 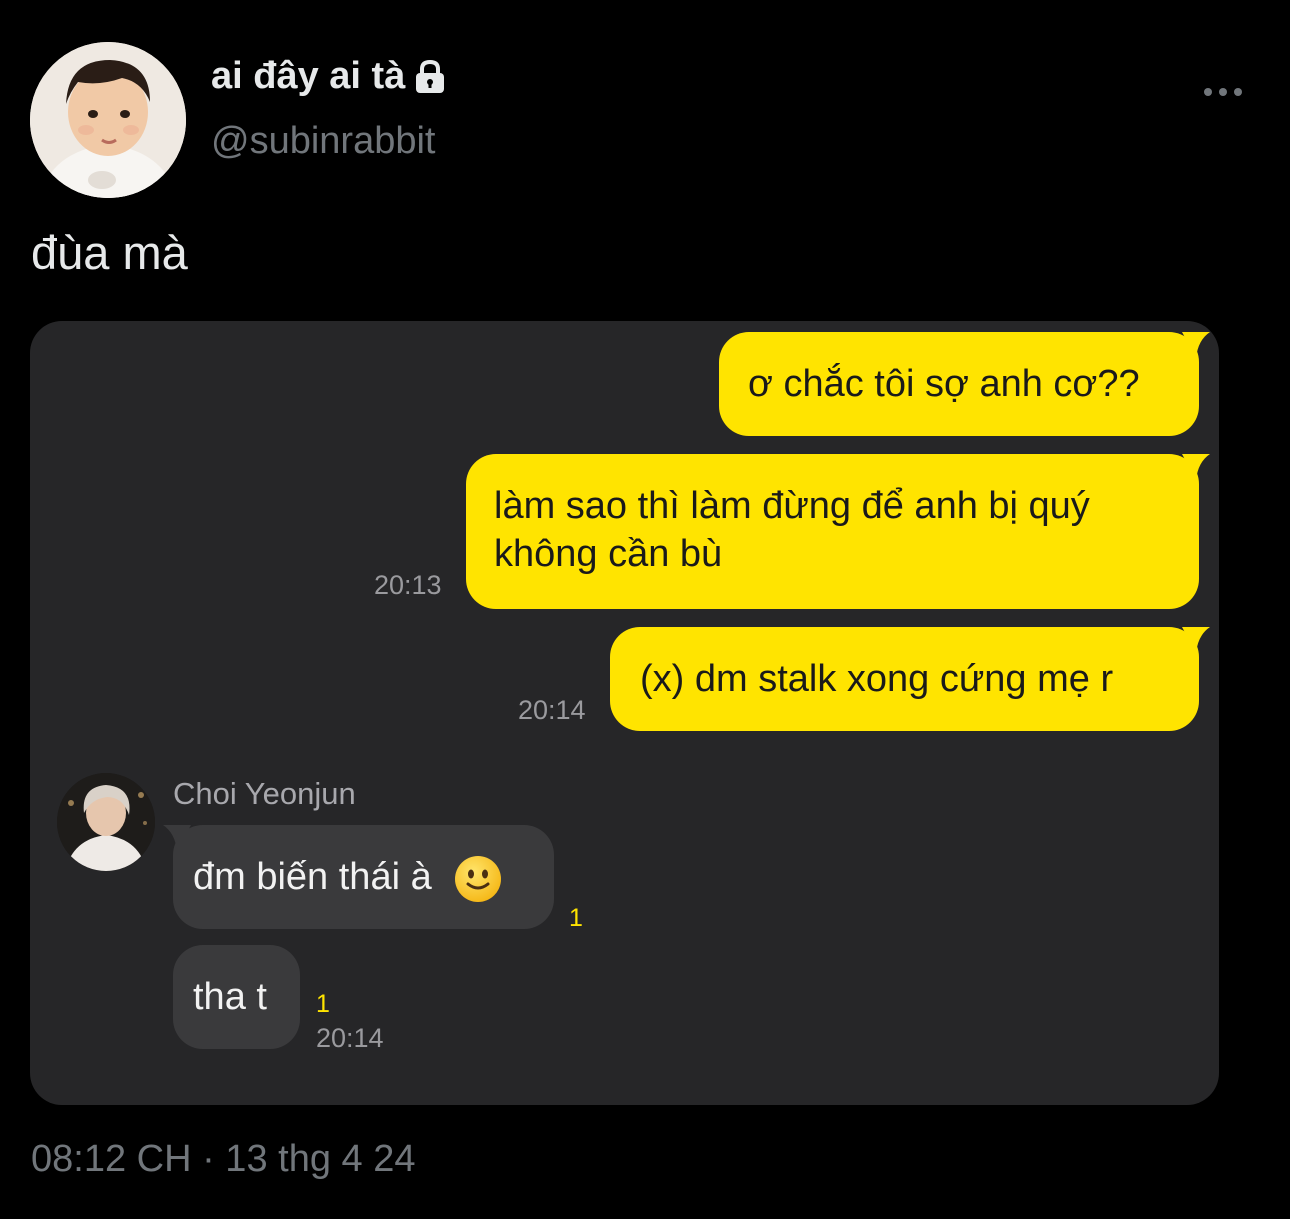 I want to click on incoming-message-1: đm biến thái à, so click(x=363, y=877).